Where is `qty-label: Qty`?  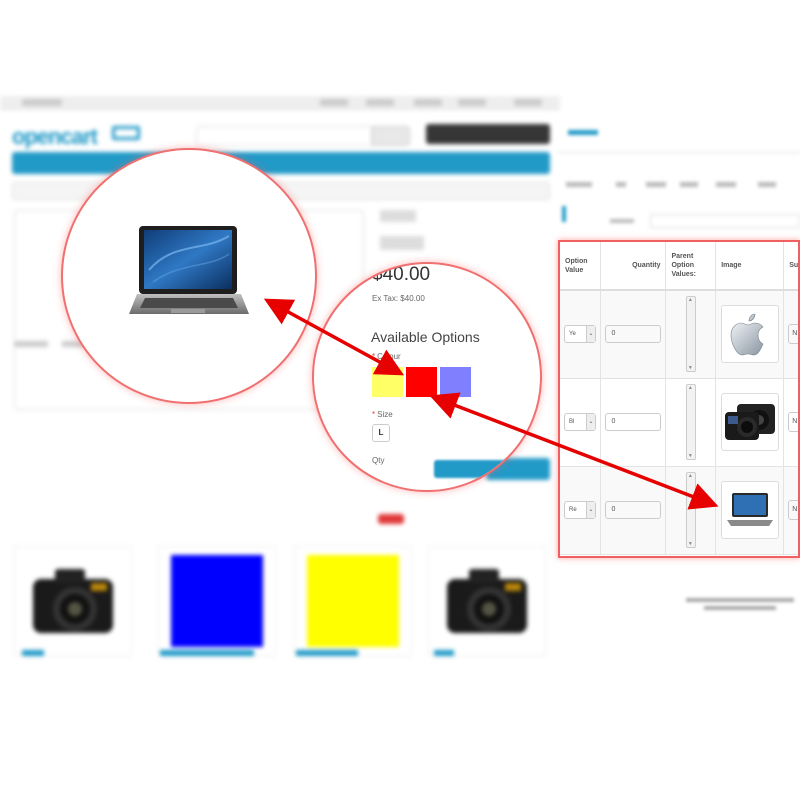 qty-label: Qty is located at coordinates (378, 460).